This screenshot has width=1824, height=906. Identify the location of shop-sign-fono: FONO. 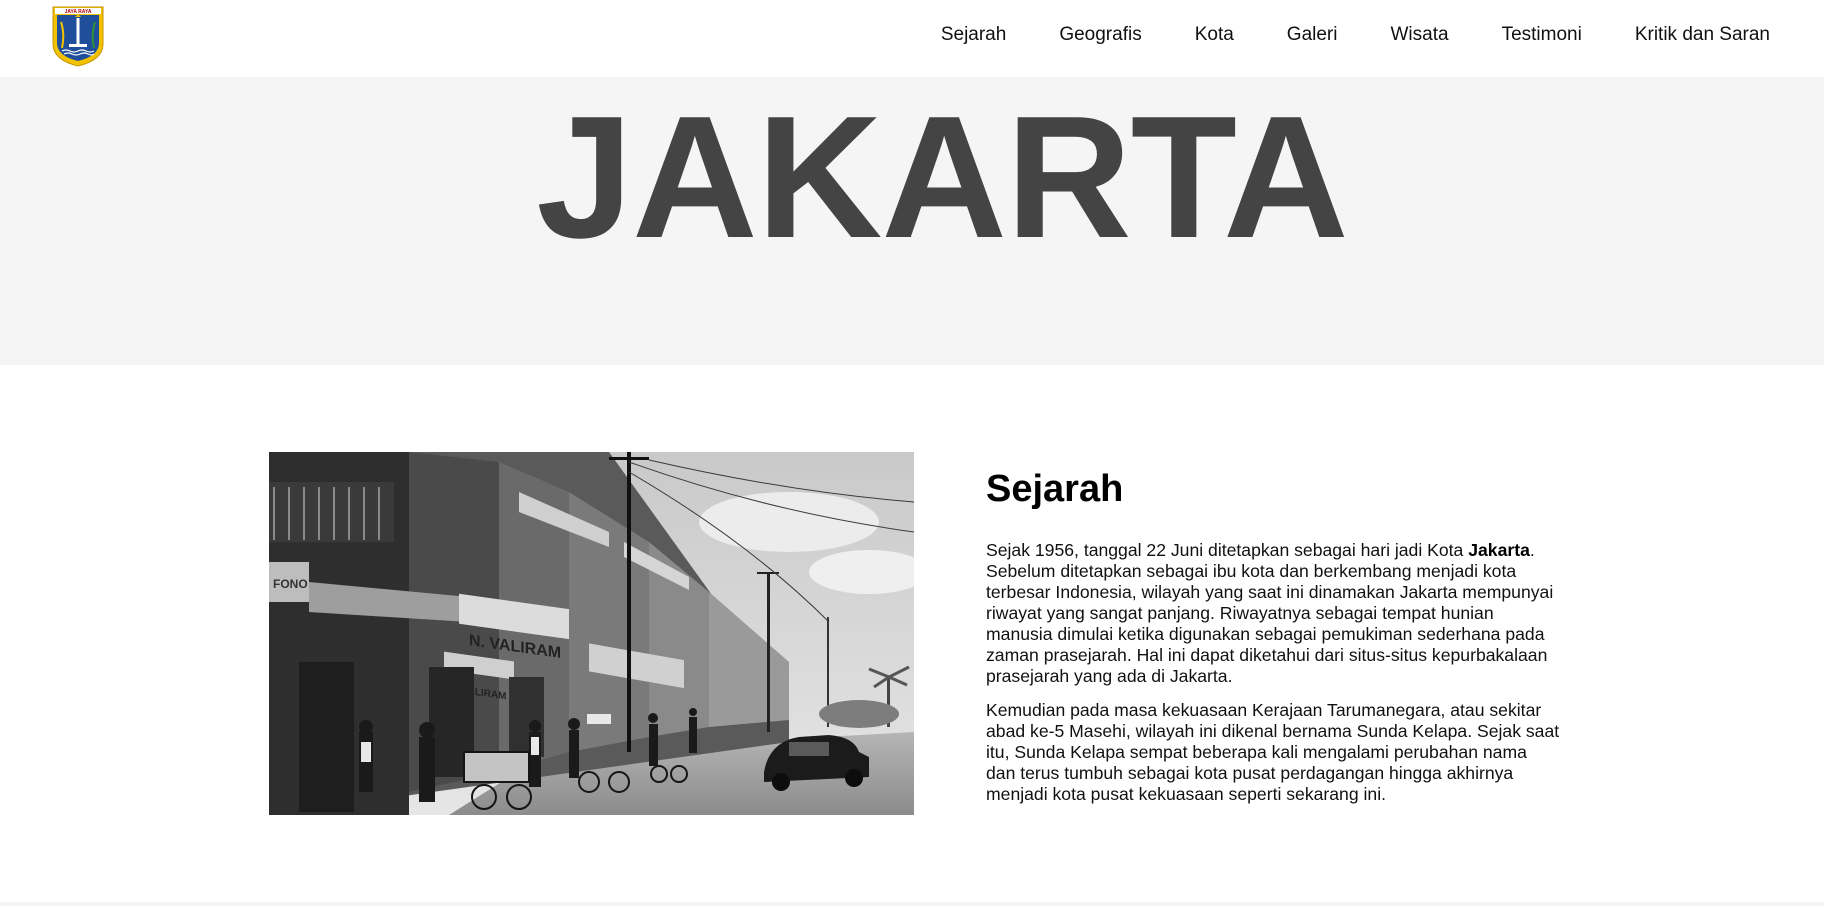
(290, 584).